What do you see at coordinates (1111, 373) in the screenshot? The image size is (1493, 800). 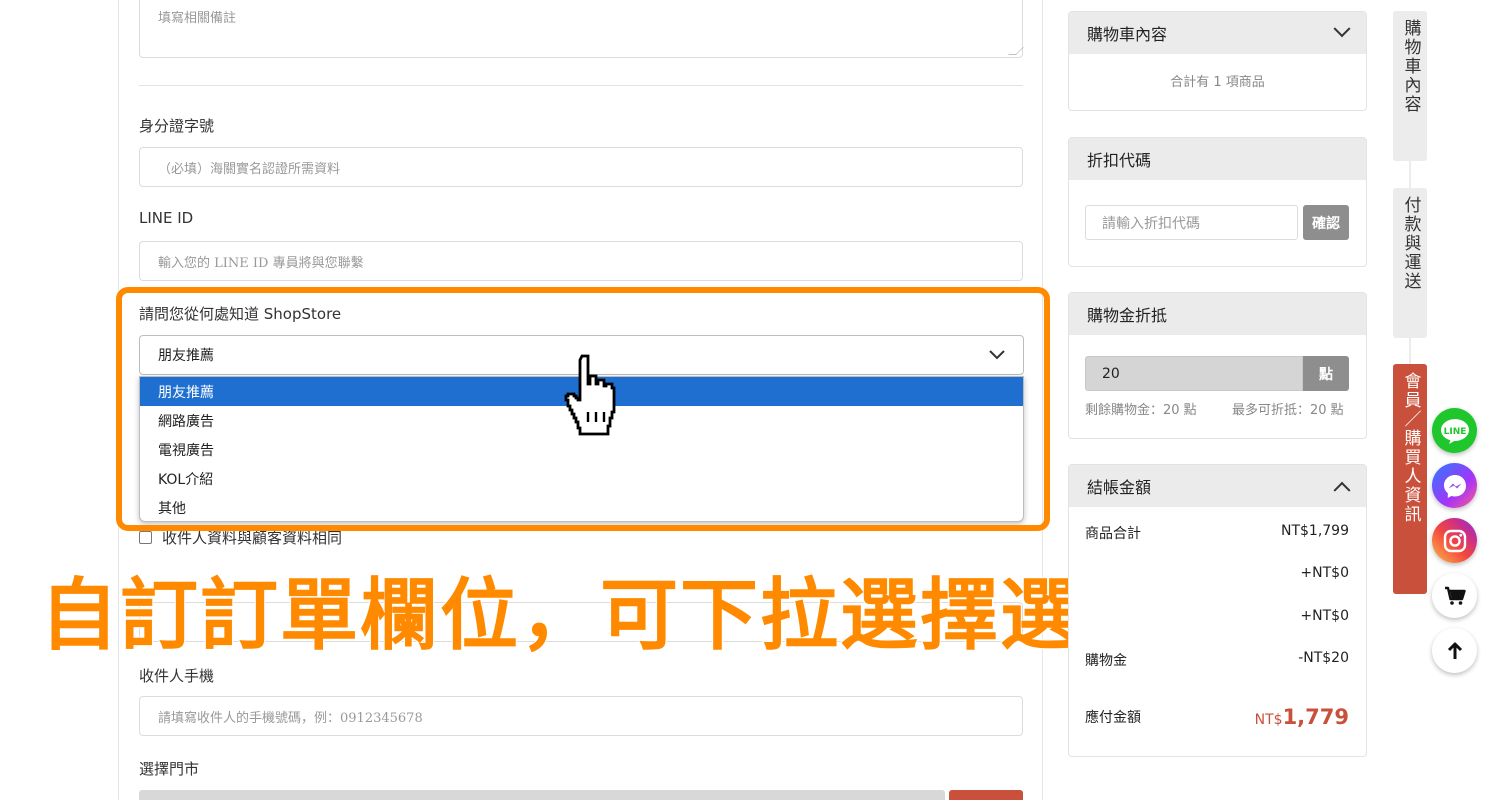 I see `points-amount-value: 20` at bounding box center [1111, 373].